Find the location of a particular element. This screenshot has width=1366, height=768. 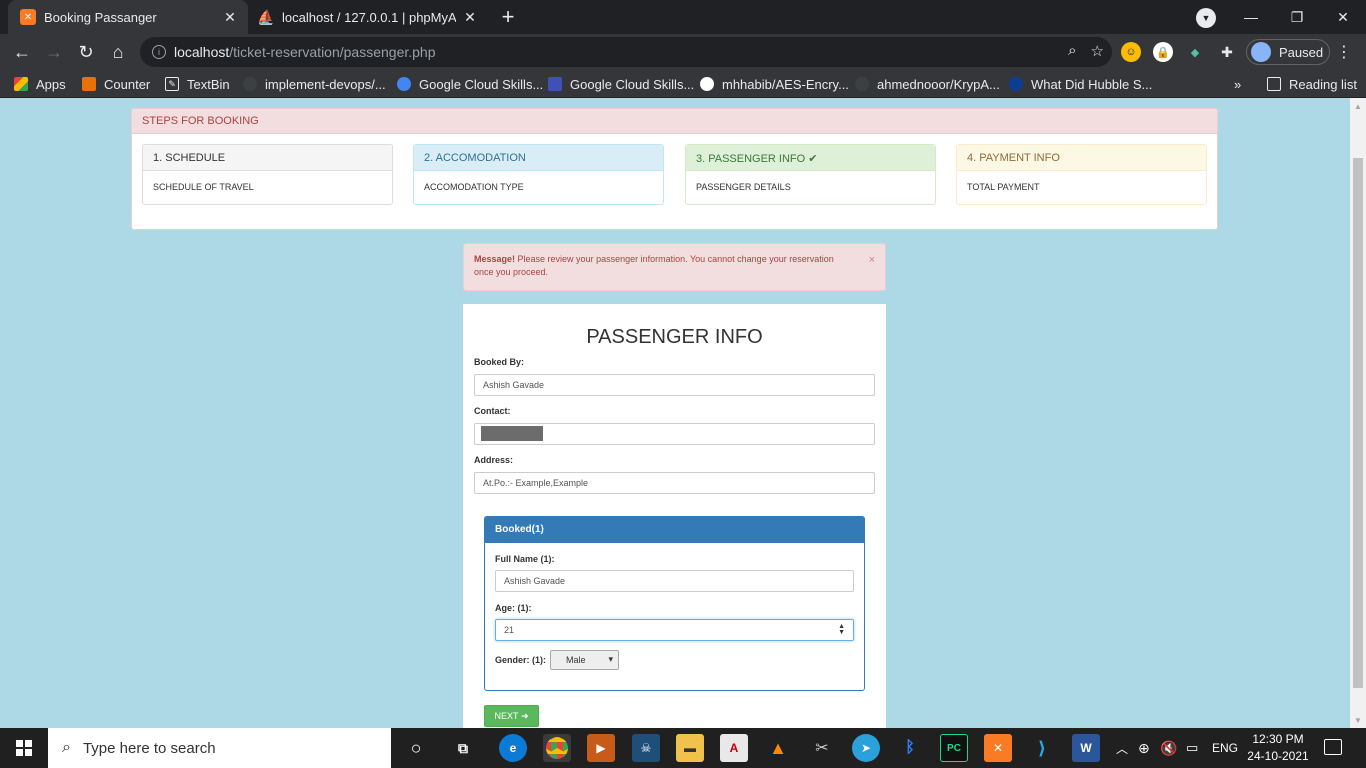

battery-icon: ▭ is located at coordinates (1192, 748).